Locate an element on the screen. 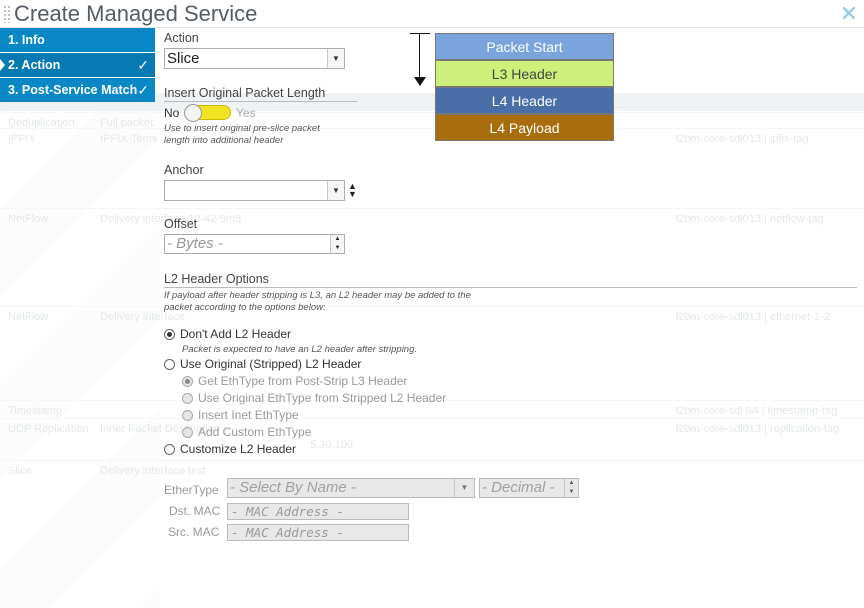 The image size is (864, 608). packet-start-segment: Packet Start is located at coordinates (524, 46).